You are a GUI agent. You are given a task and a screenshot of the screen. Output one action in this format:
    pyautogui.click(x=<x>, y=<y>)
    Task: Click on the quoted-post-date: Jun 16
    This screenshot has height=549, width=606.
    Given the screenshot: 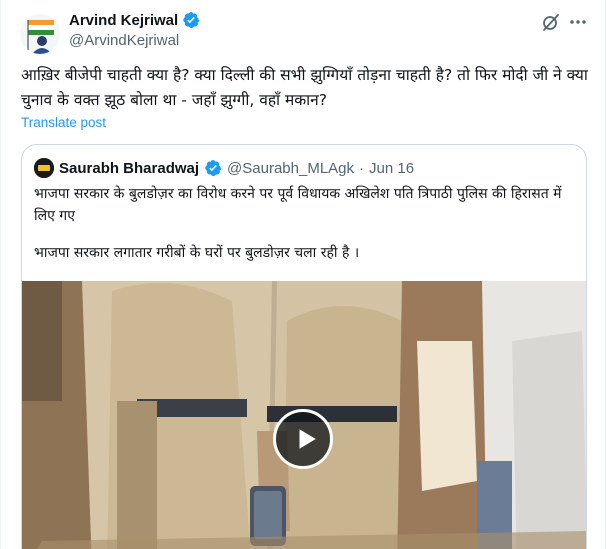 What is the action you would take?
    pyautogui.click(x=392, y=168)
    